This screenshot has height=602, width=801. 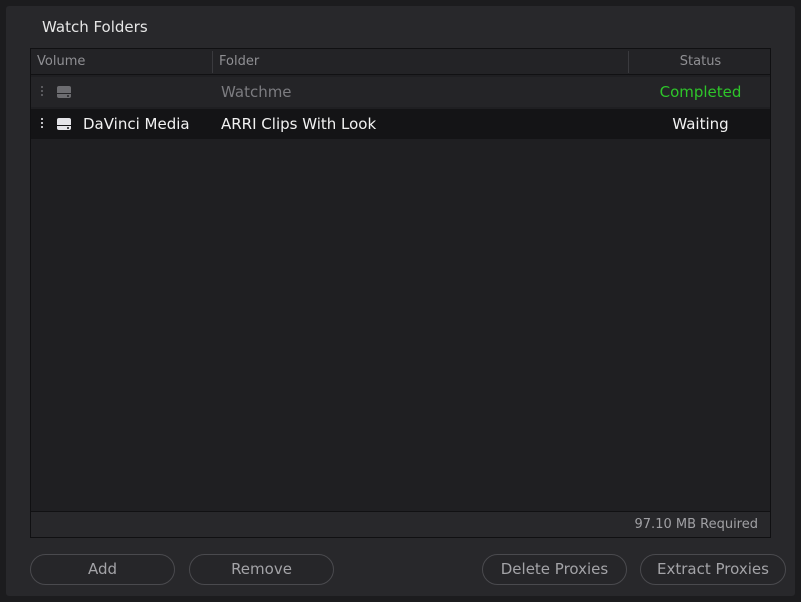 I want to click on row-volume: DaVinci Media, so click(x=136, y=124).